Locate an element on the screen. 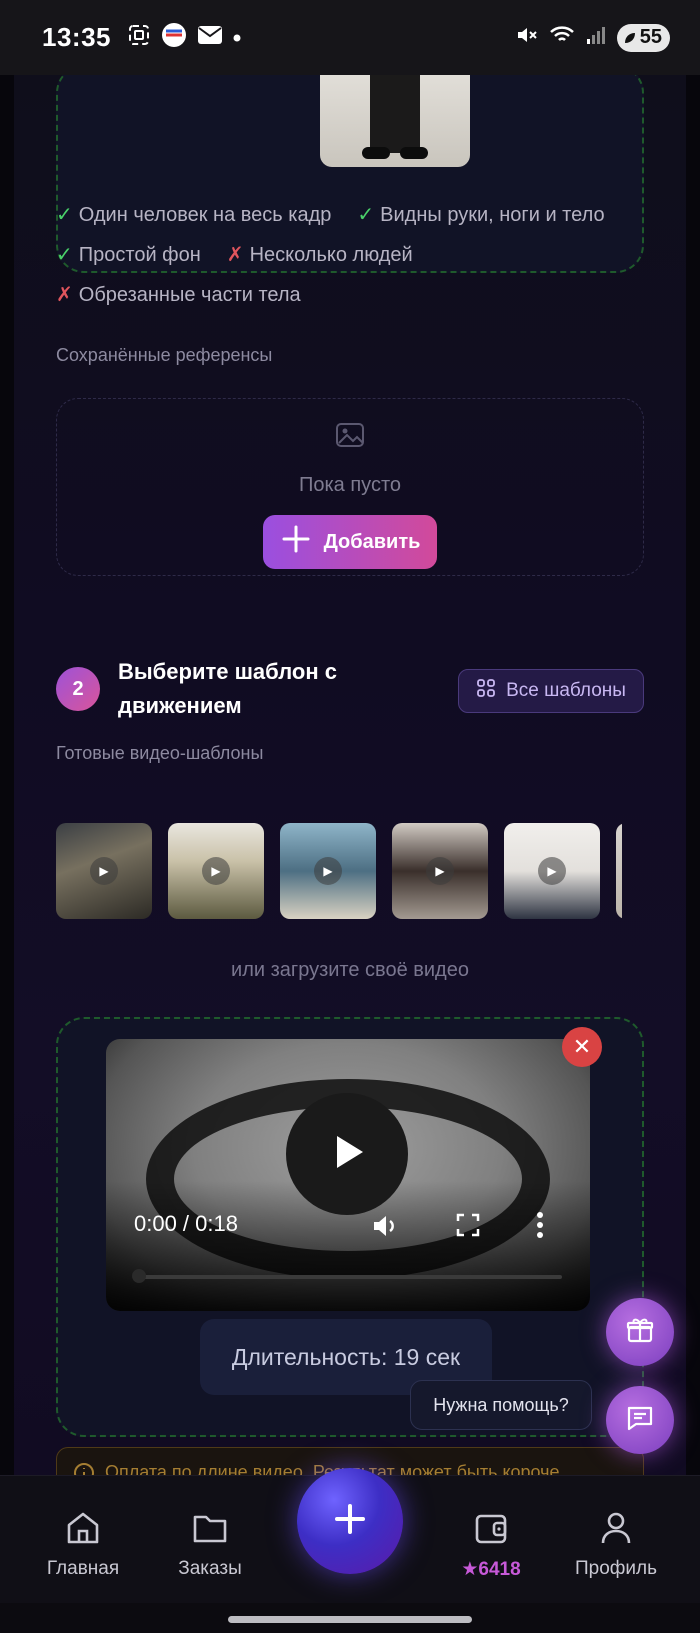  battery-icon: 55 is located at coordinates (643, 37).